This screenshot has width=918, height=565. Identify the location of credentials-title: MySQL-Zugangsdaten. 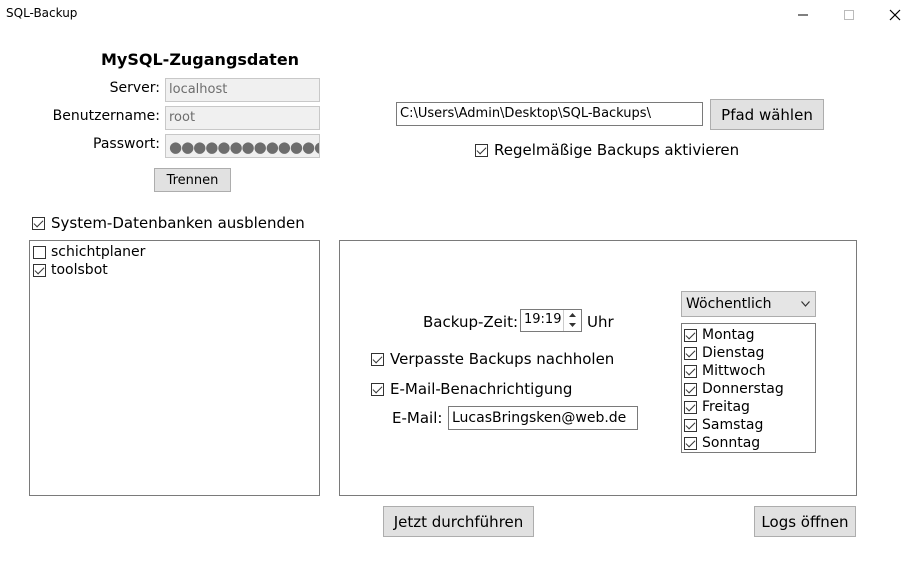
(200, 59).